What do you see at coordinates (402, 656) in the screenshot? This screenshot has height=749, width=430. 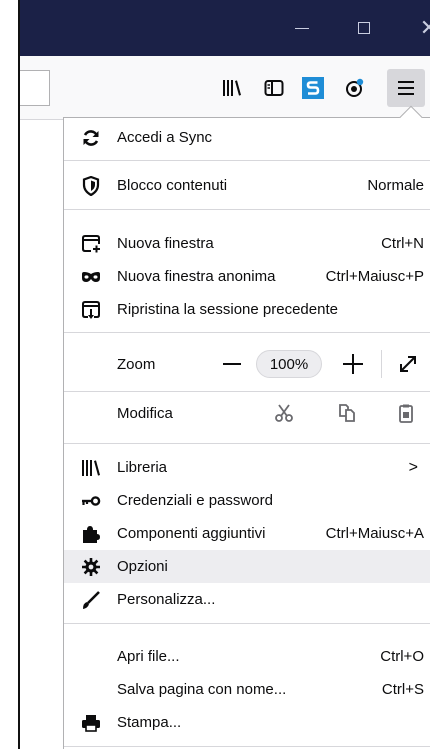 I see `open-file-shortcut: Ctrl+O` at bounding box center [402, 656].